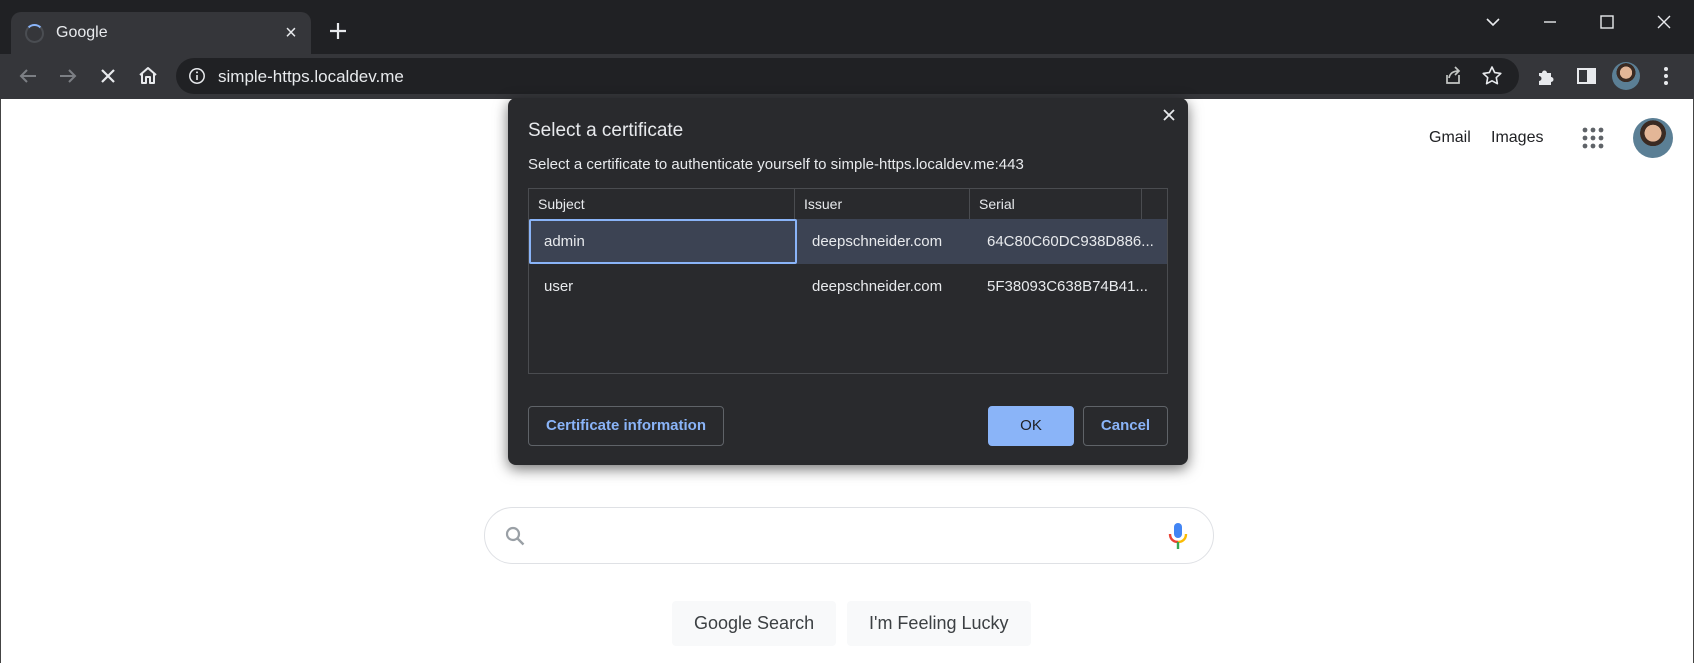  What do you see at coordinates (1450, 138) in the screenshot?
I see `gmail-link: Gmail` at bounding box center [1450, 138].